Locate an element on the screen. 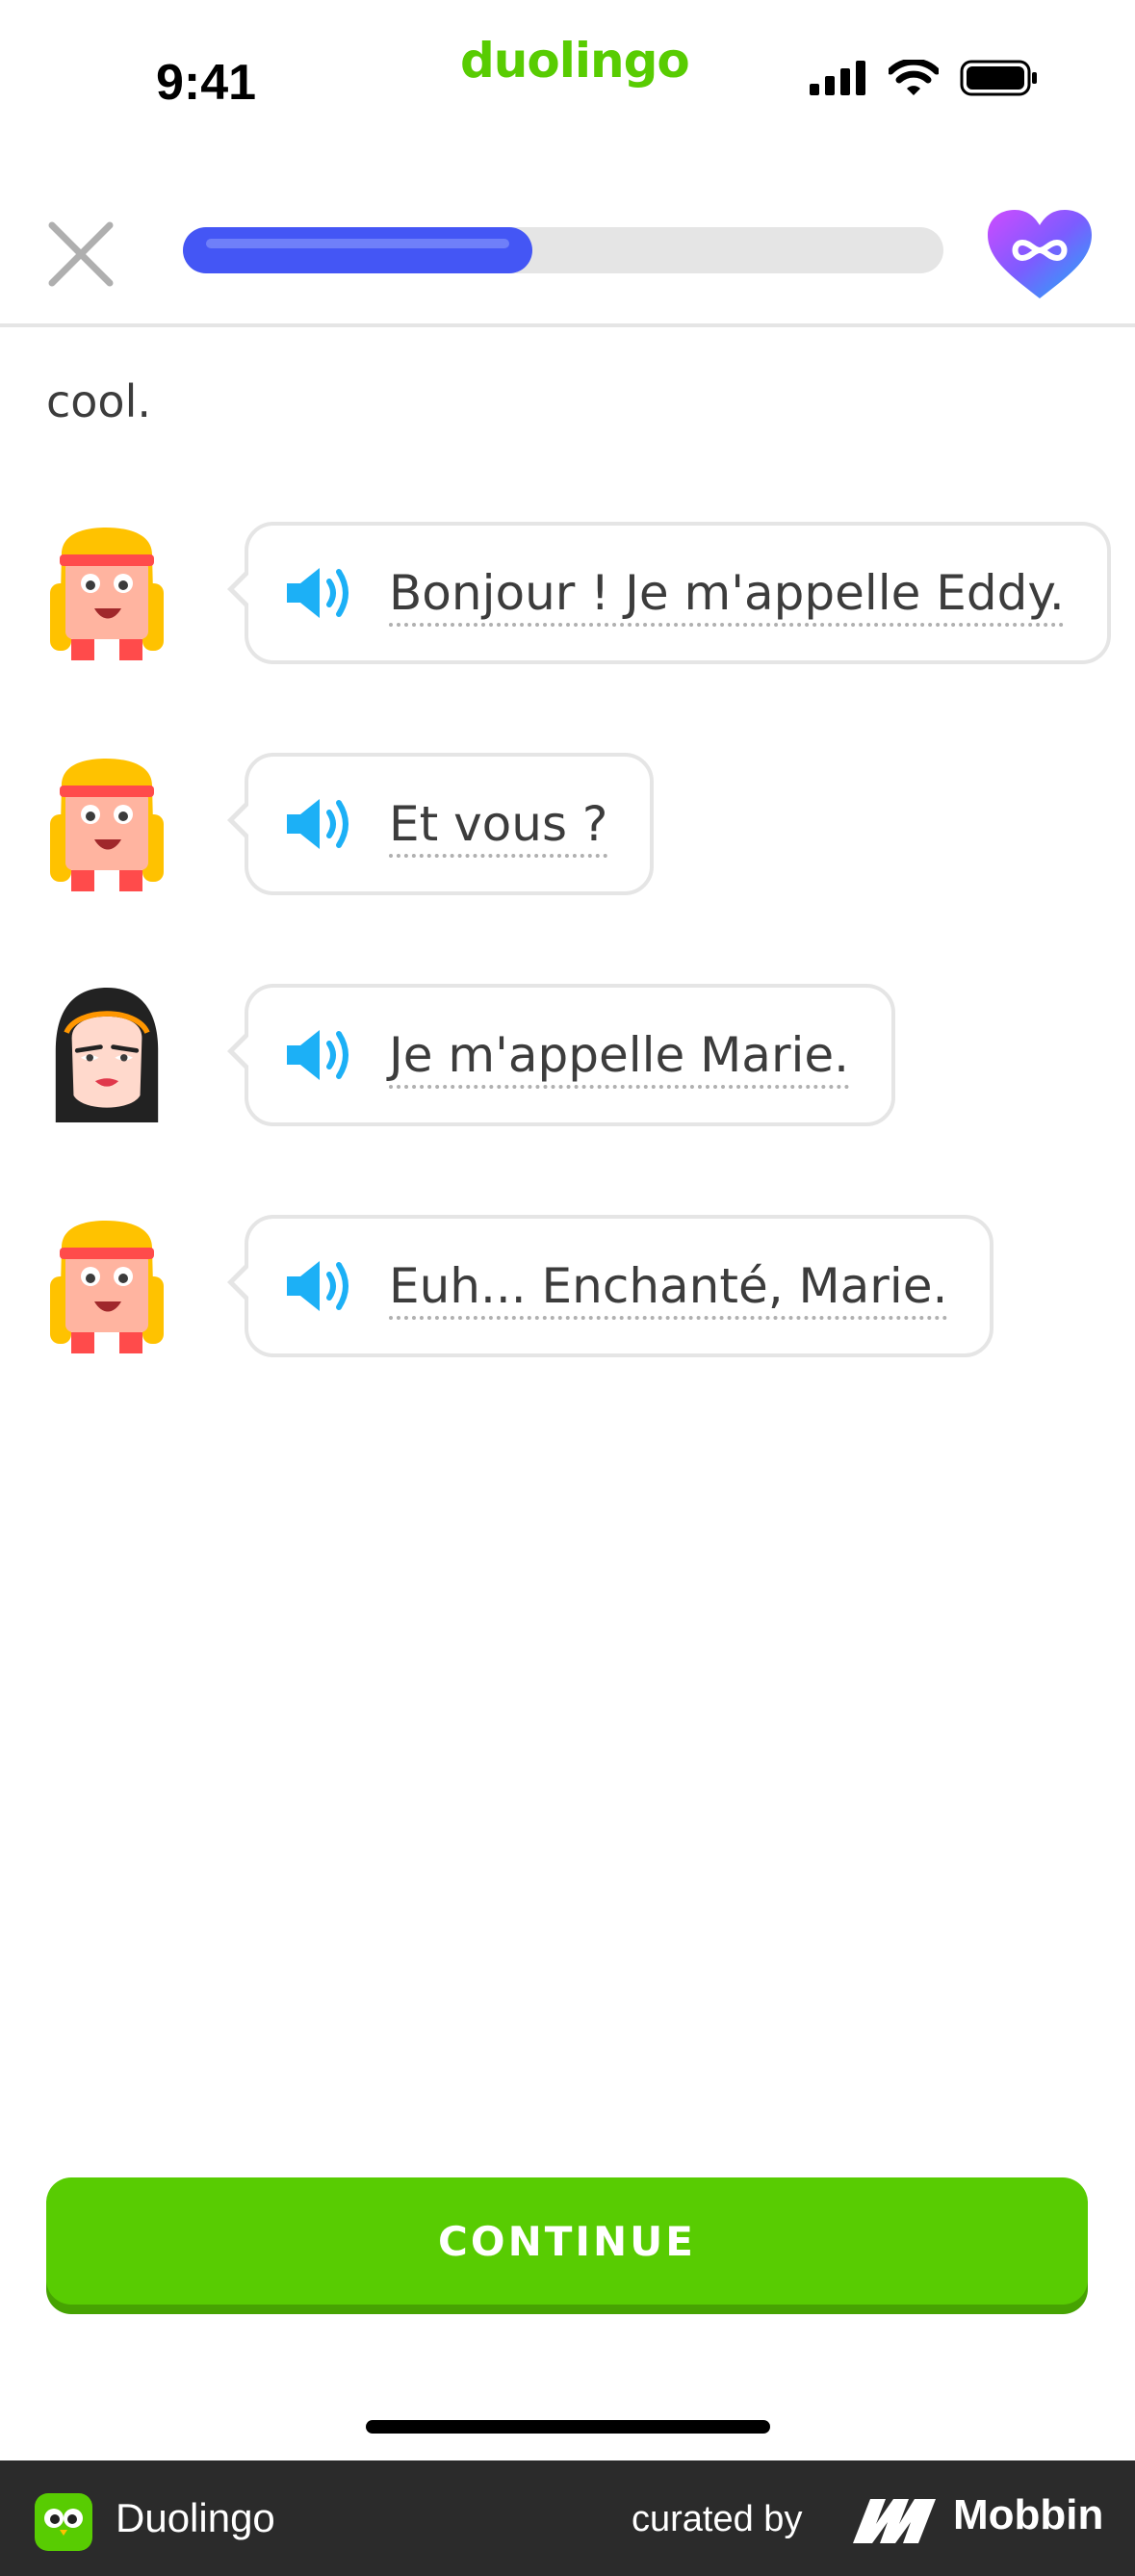  dialogue-text: Et vous ? is located at coordinates (498, 824).